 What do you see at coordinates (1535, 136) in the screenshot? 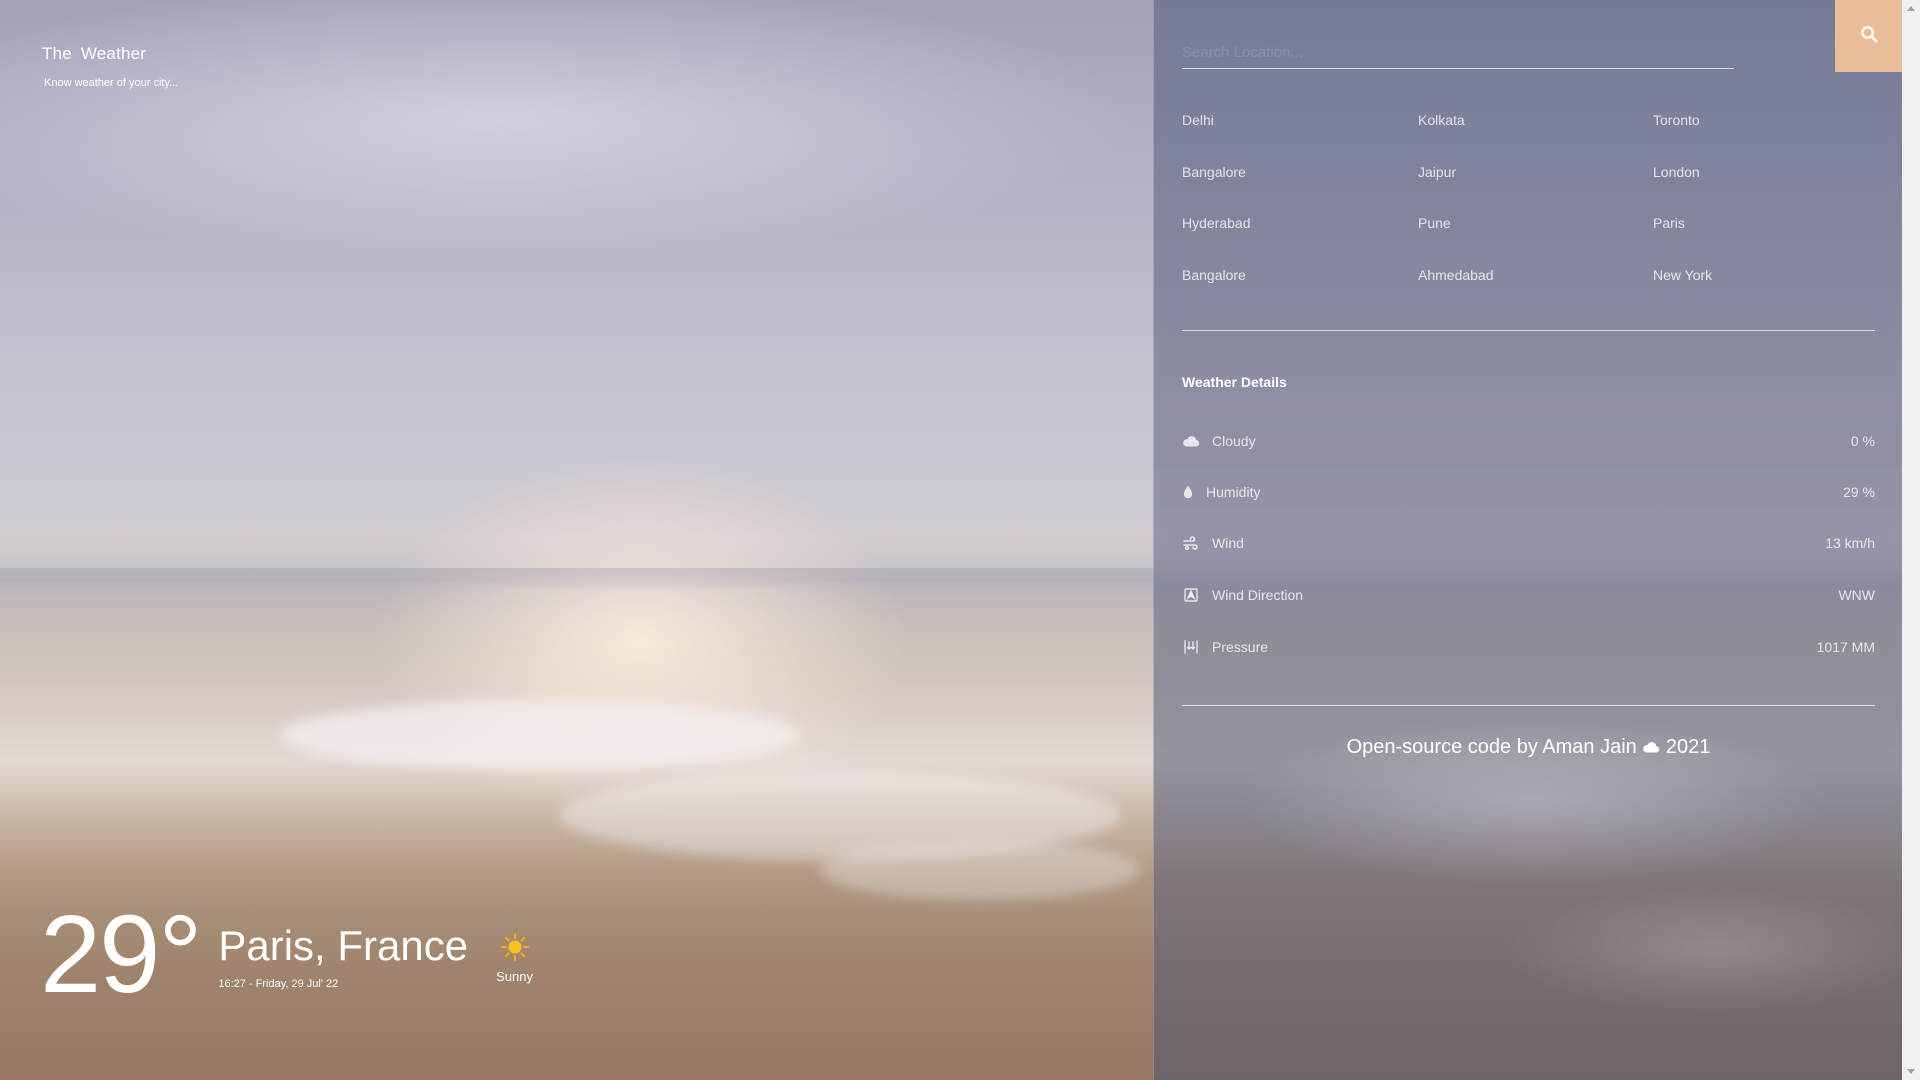
I see `city-item: Kolkata` at bounding box center [1535, 136].